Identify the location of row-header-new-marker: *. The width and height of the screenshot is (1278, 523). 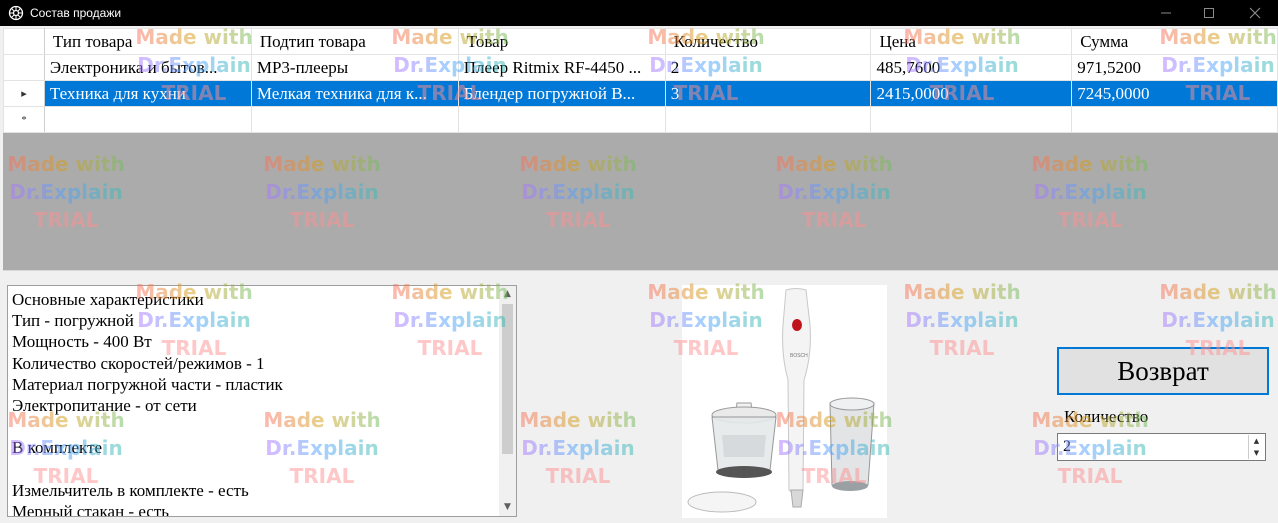
(24, 119).